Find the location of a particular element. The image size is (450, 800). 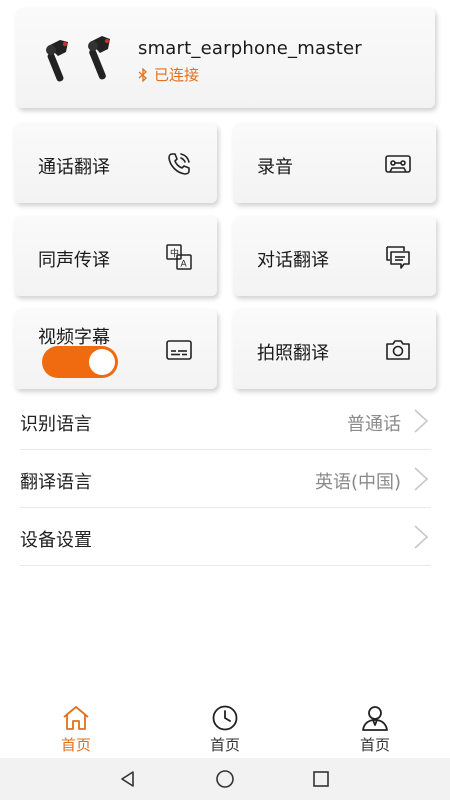

device-name: smart_earphone_master is located at coordinates (250, 48).